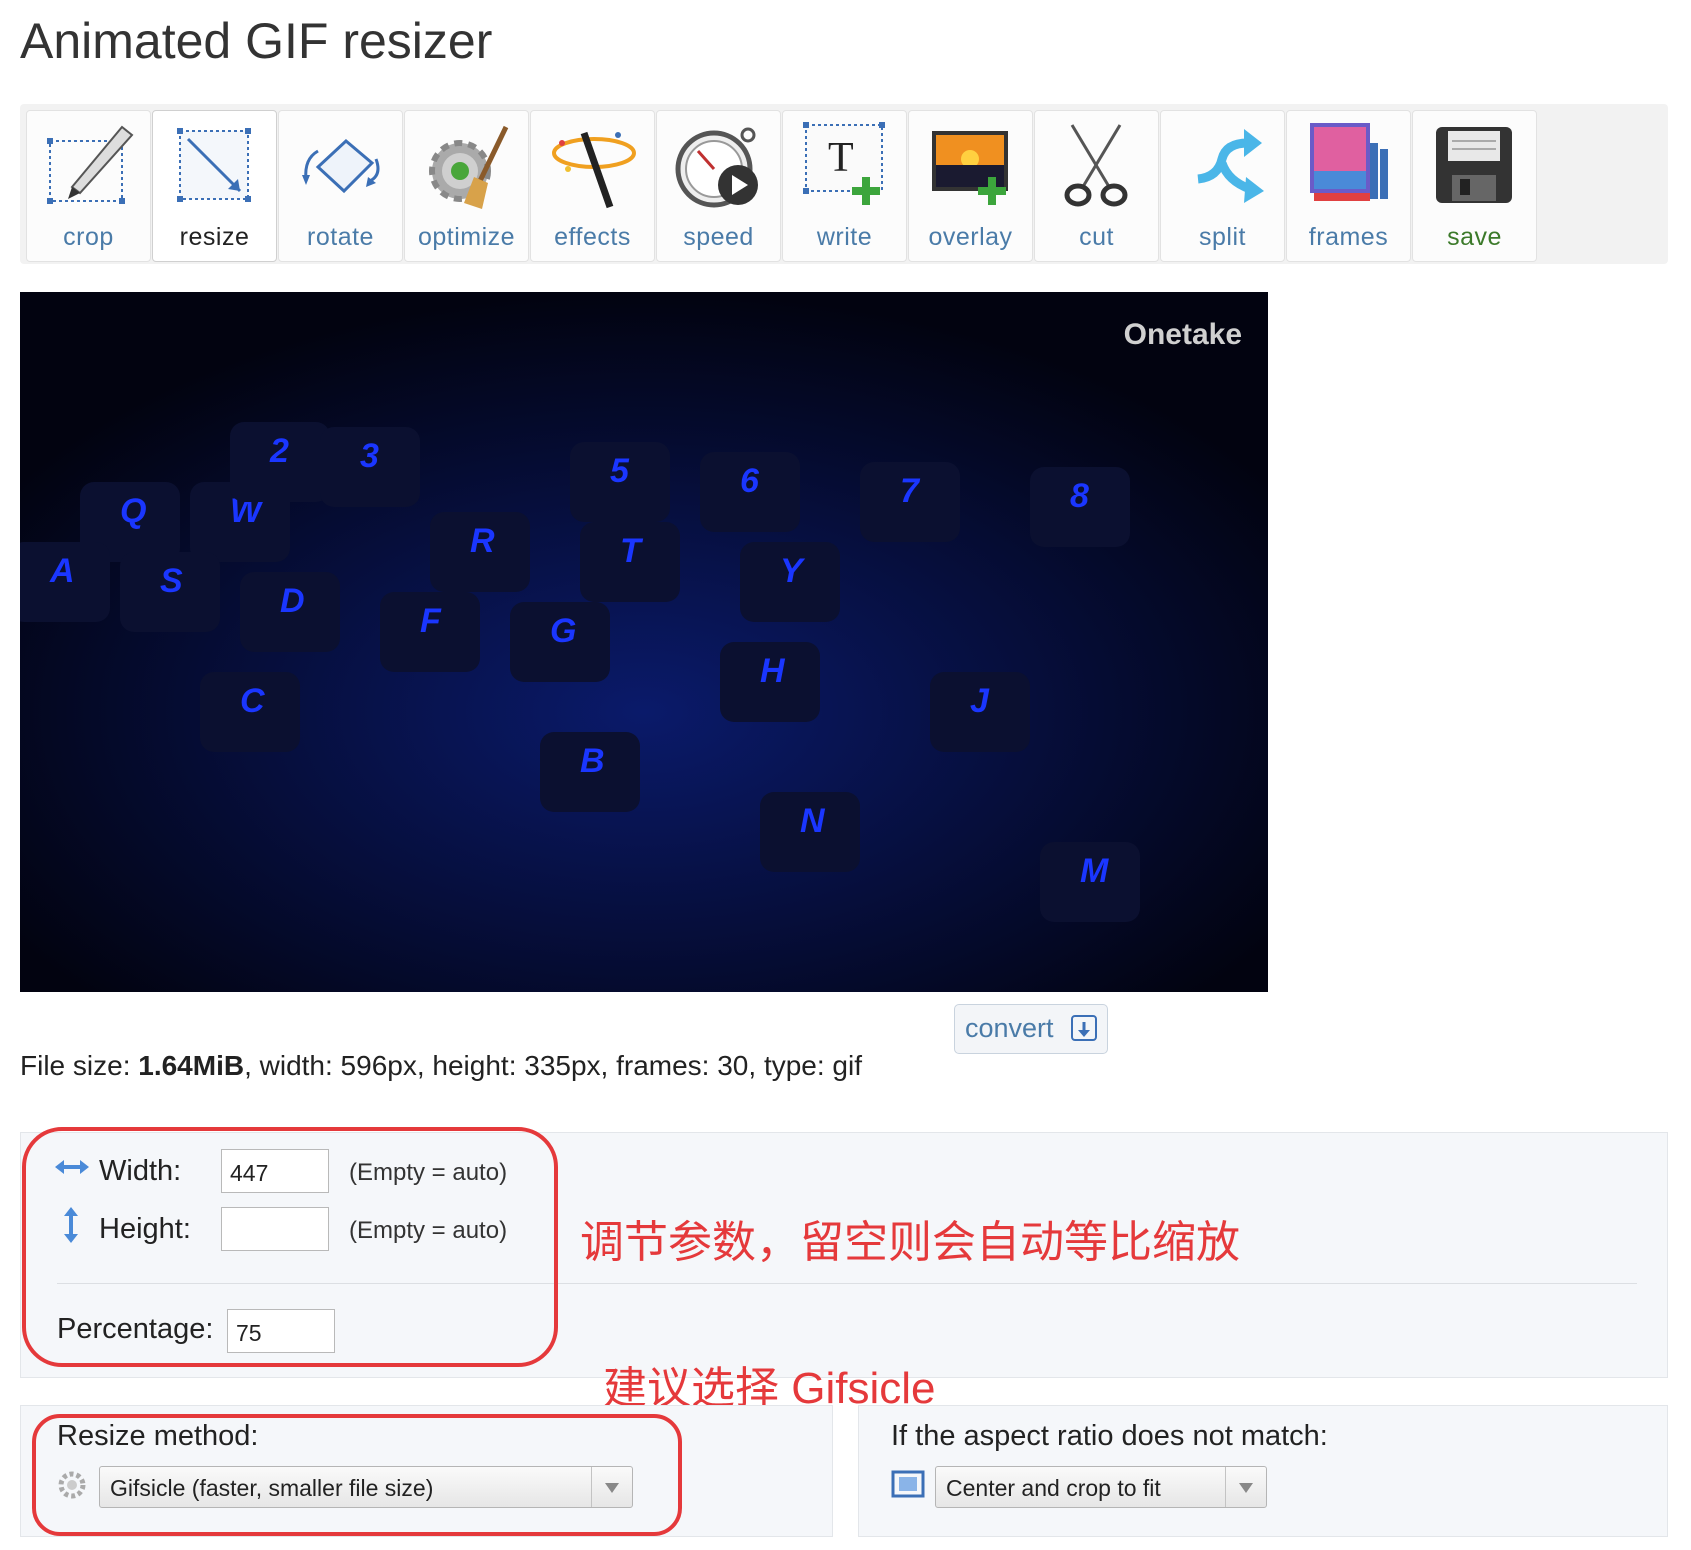 This screenshot has height=1550, width=1691. I want to click on tool-overlay: overlay, so click(970, 186).